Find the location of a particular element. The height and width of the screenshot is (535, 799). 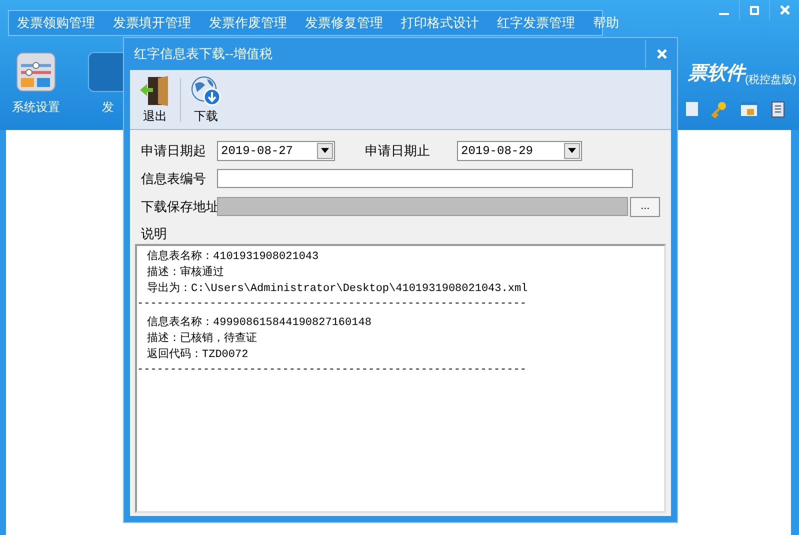

field-label: 信息表编号 is located at coordinates (174, 179).